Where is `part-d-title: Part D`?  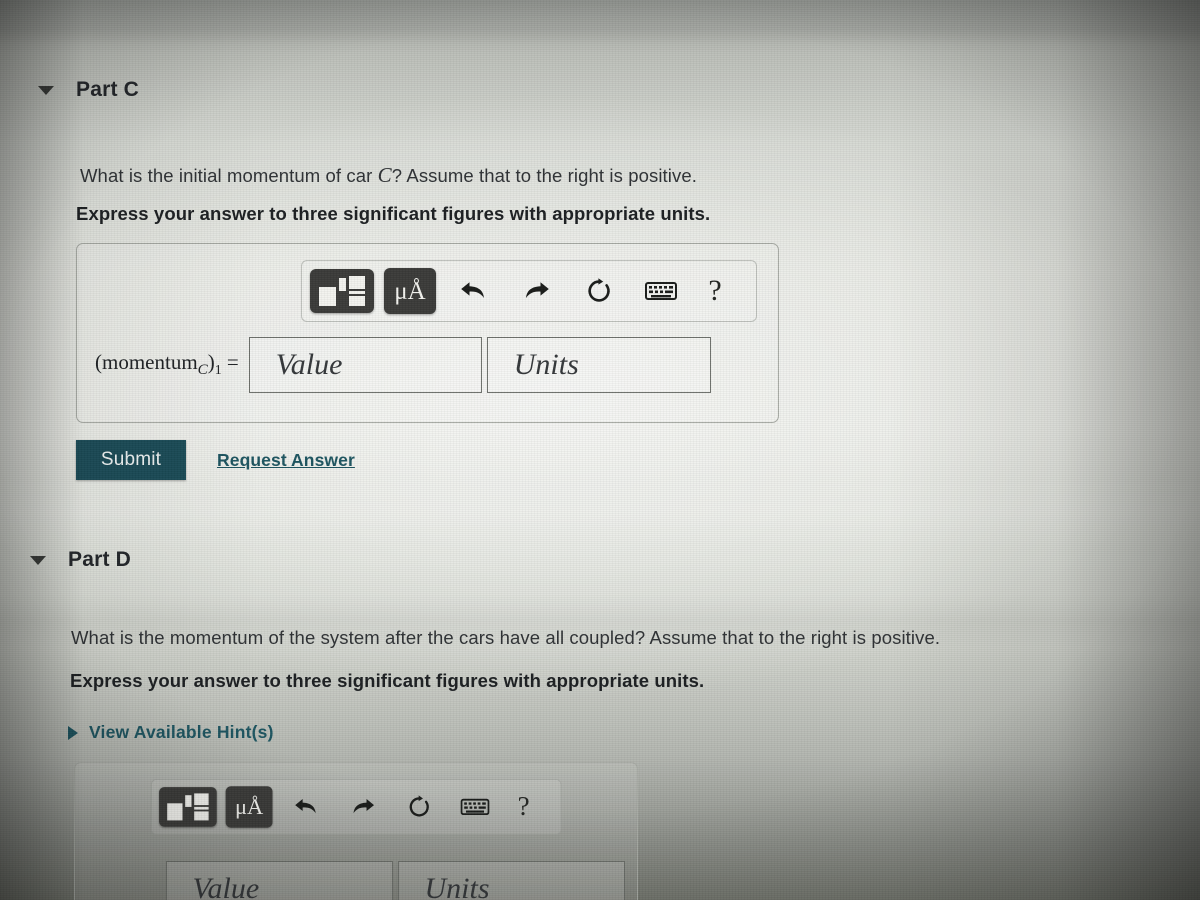
part-d-title: Part D is located at coordinates (100, 559).